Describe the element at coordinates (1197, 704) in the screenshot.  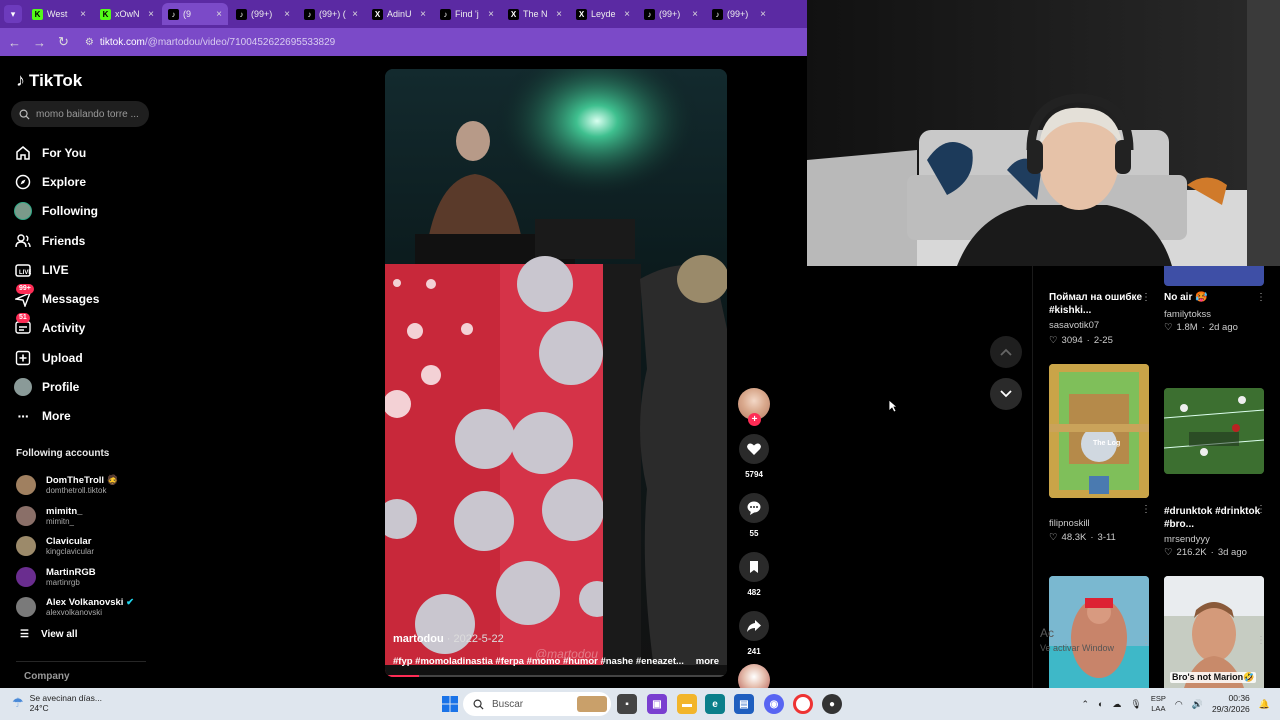
I see `volume-icon: 🔊` at that location.